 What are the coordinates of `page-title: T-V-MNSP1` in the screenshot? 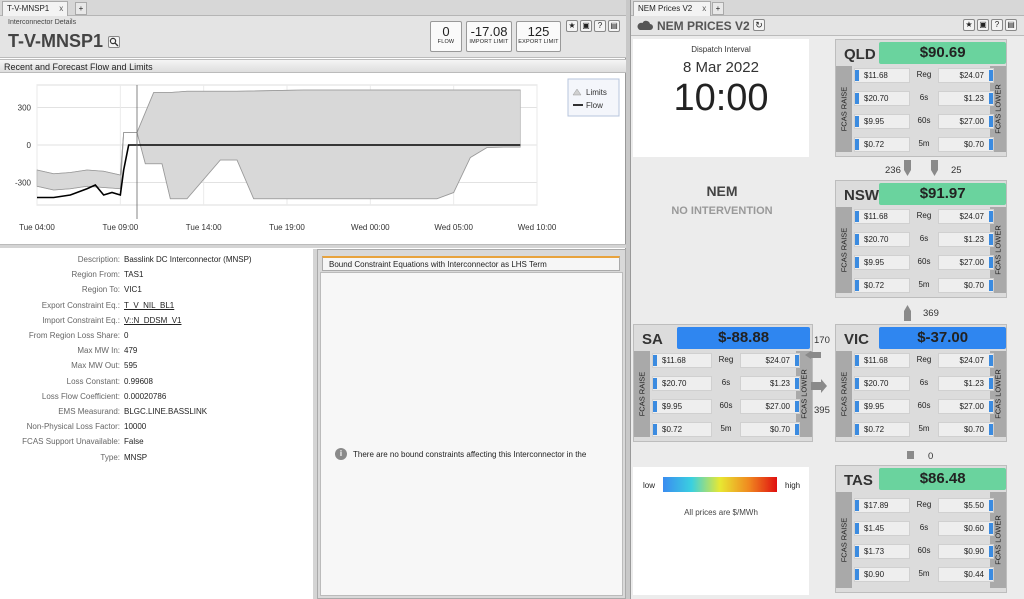 It's located at (56, 41).